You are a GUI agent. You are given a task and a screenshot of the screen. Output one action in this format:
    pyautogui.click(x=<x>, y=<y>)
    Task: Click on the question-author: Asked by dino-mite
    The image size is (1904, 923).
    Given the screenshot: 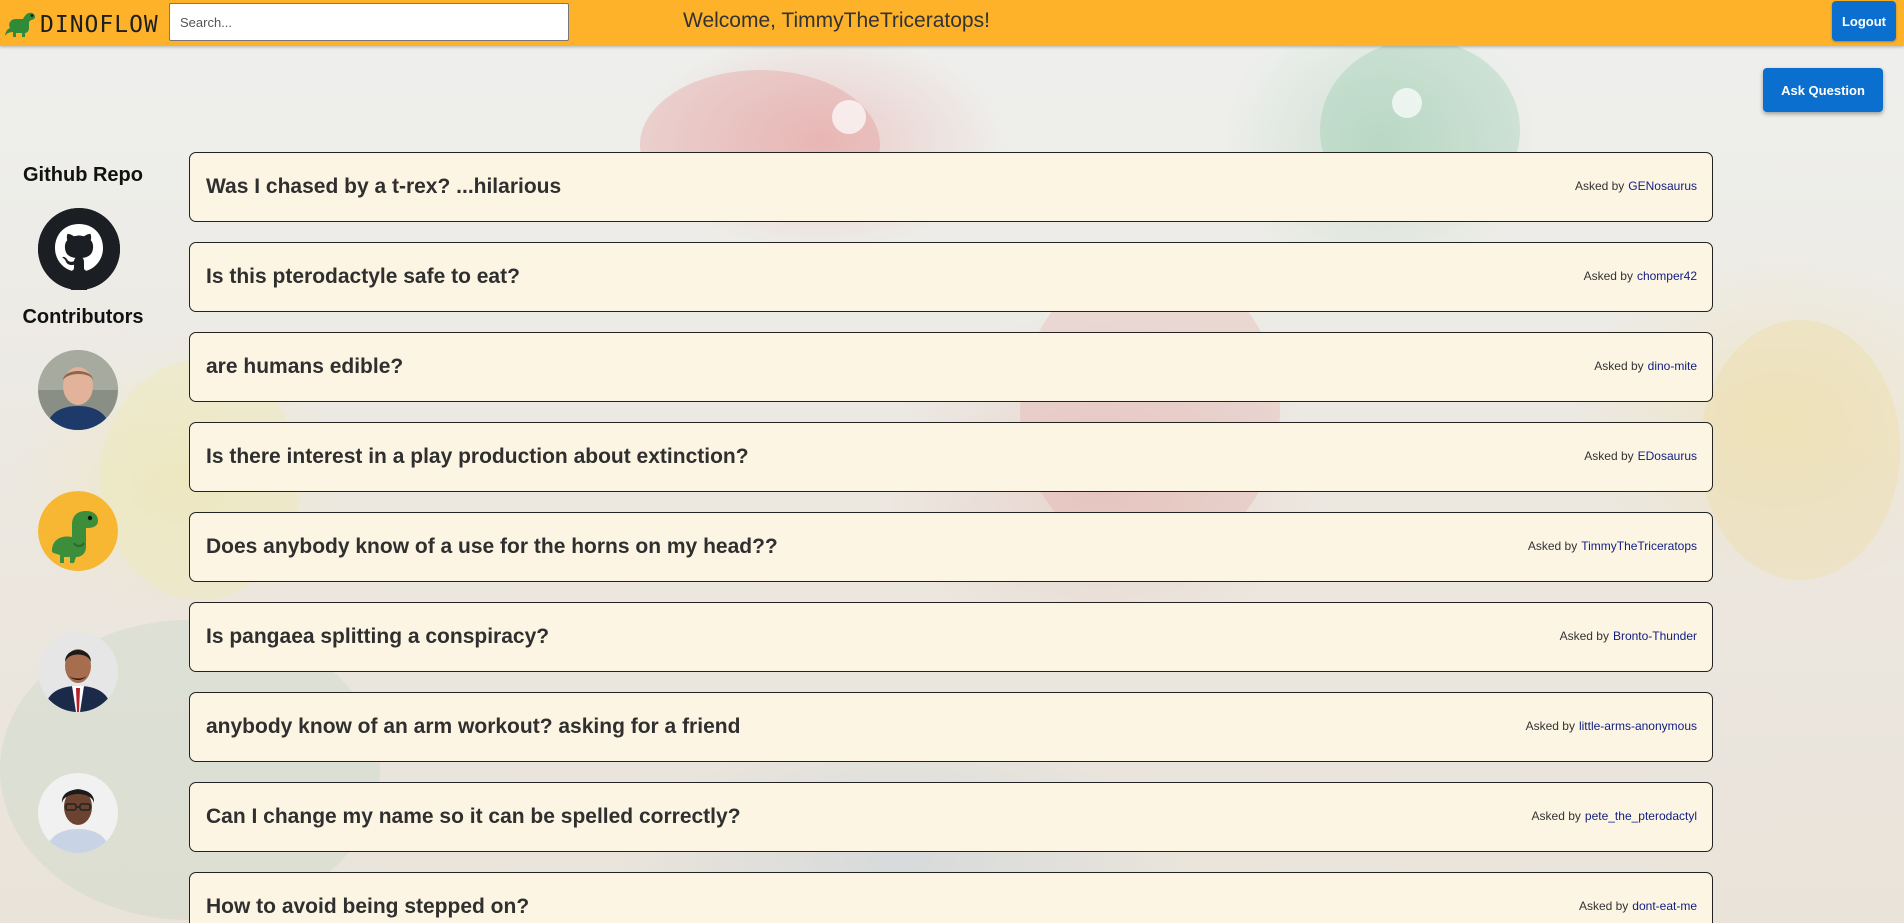 What is the action you would take?
    pyautogui.click(x=1645, y=366)
    